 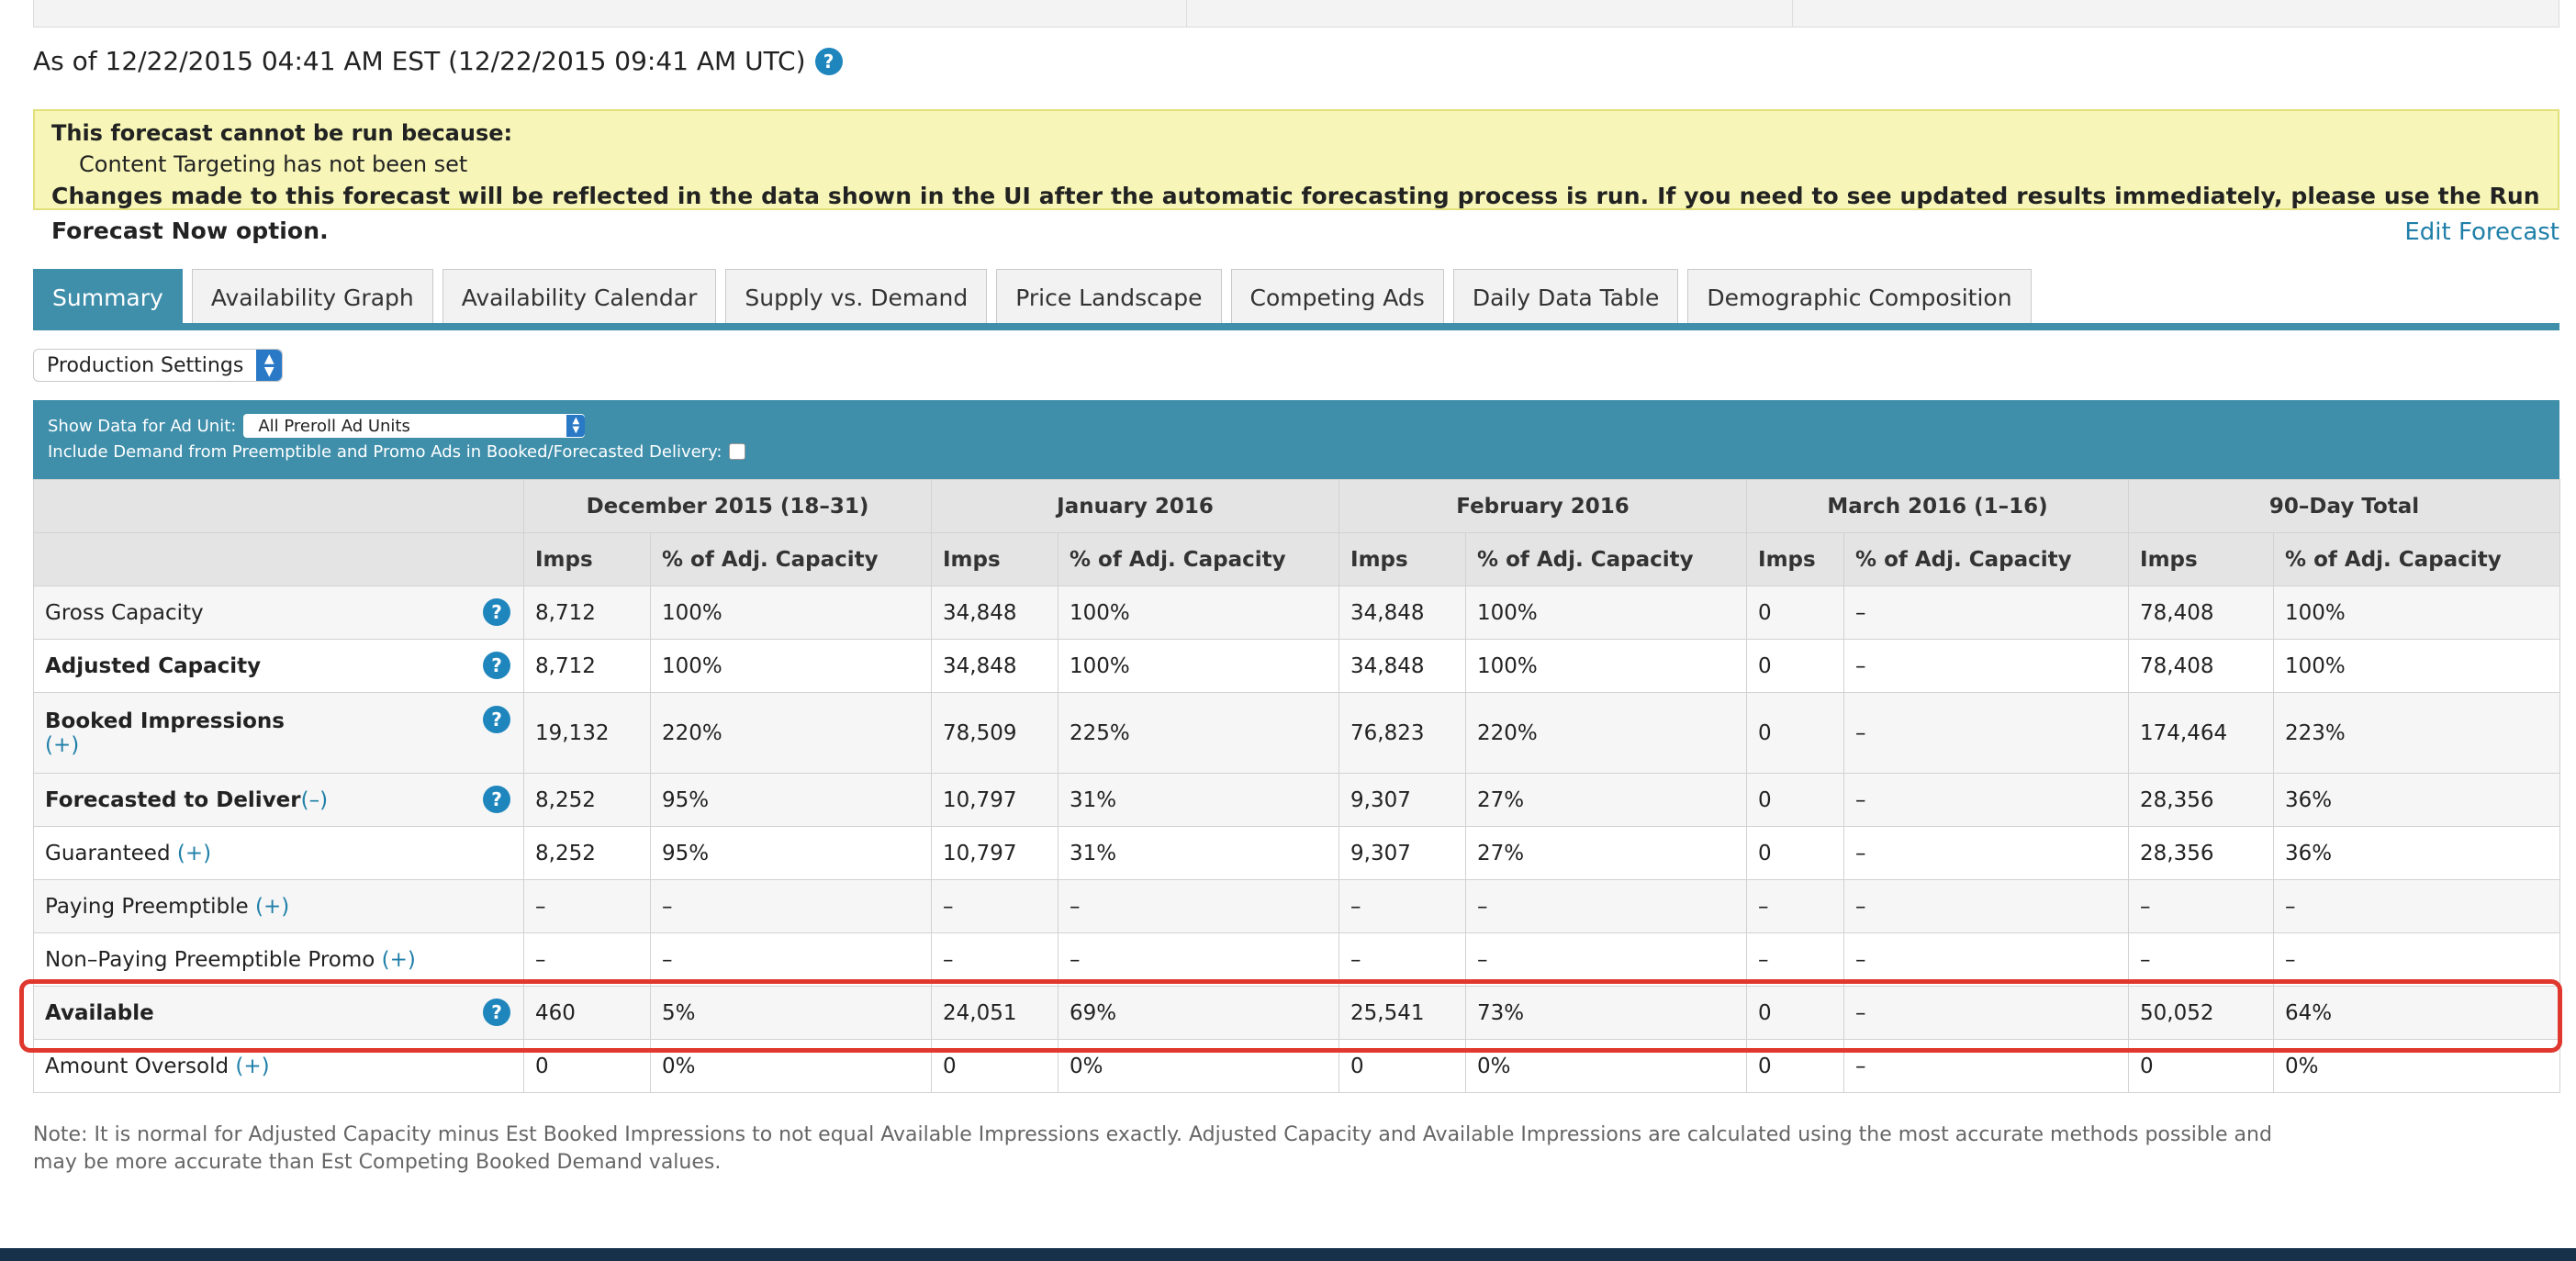 I want to click on imps-cell: 76,823, so click(x=1402, y=733).